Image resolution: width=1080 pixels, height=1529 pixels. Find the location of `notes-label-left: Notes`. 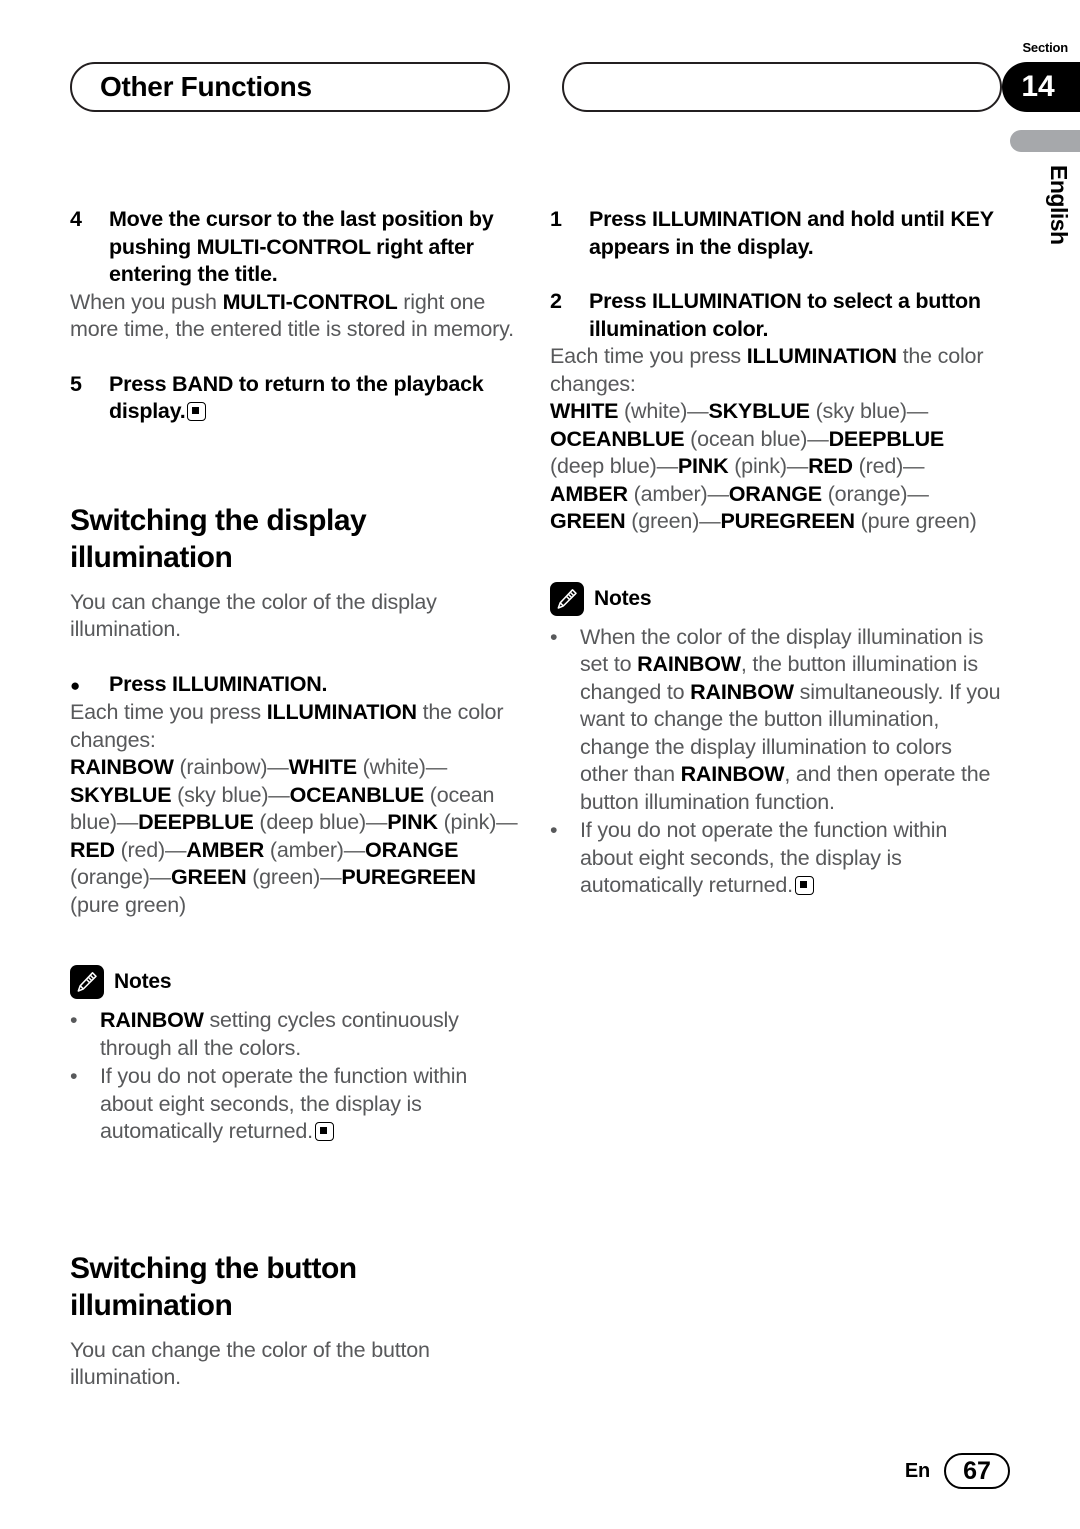

notes-label-left: Notes is located at coordinates (143, 981).